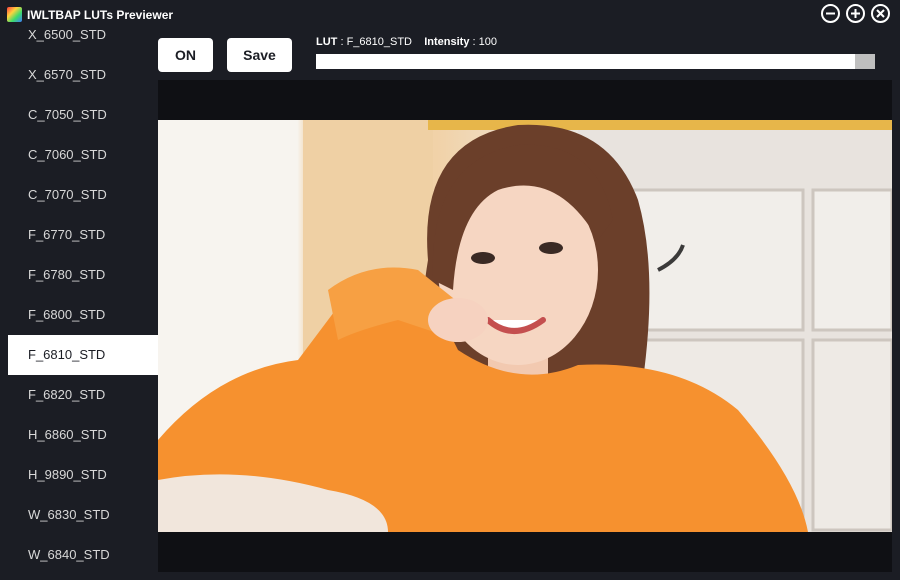 The image size is (900, 580). I want to click on maximize-icon, so click(855, 13).